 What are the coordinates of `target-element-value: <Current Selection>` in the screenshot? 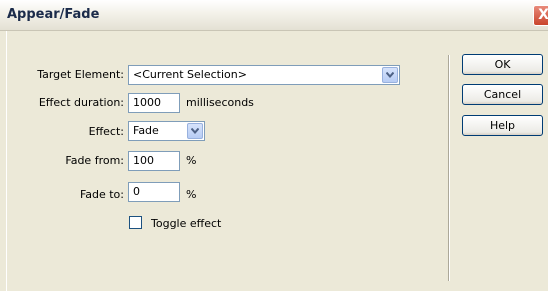 It's located at (190, 74).